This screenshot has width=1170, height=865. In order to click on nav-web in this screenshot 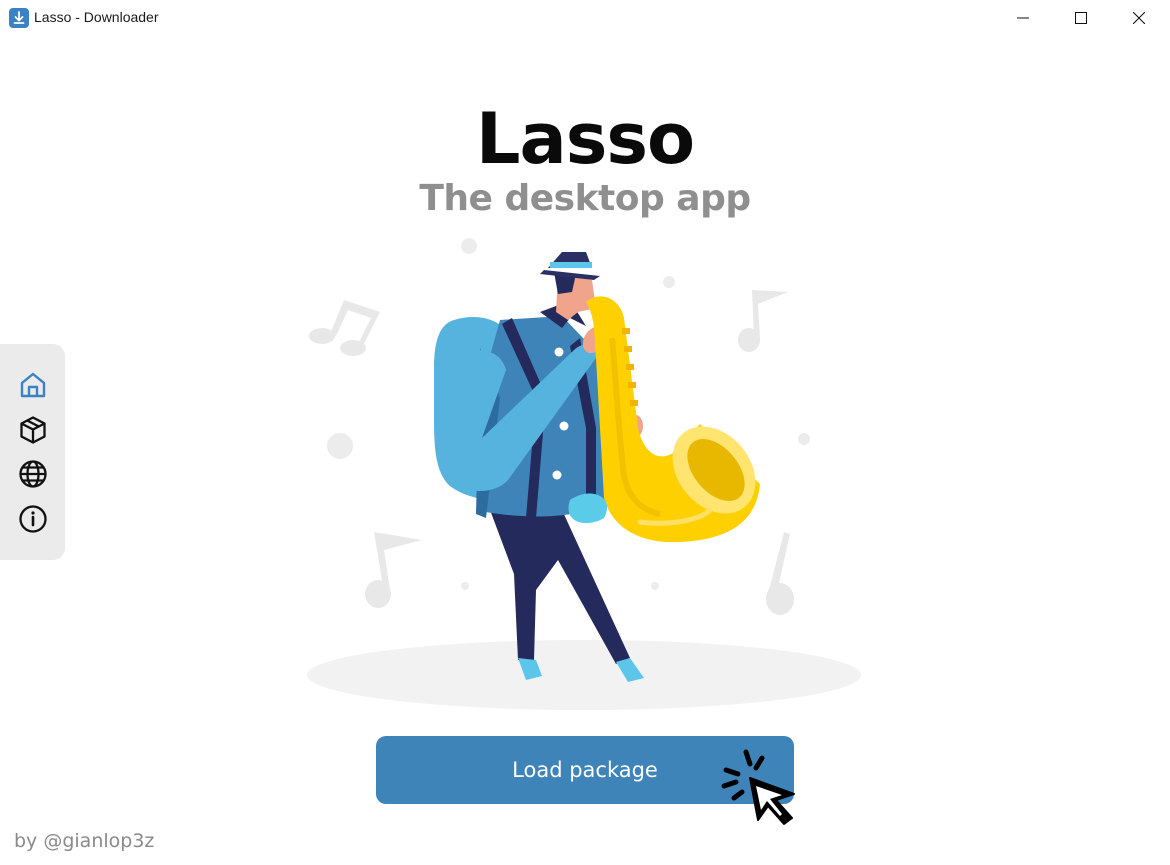, I will do `click(33, 474)`.